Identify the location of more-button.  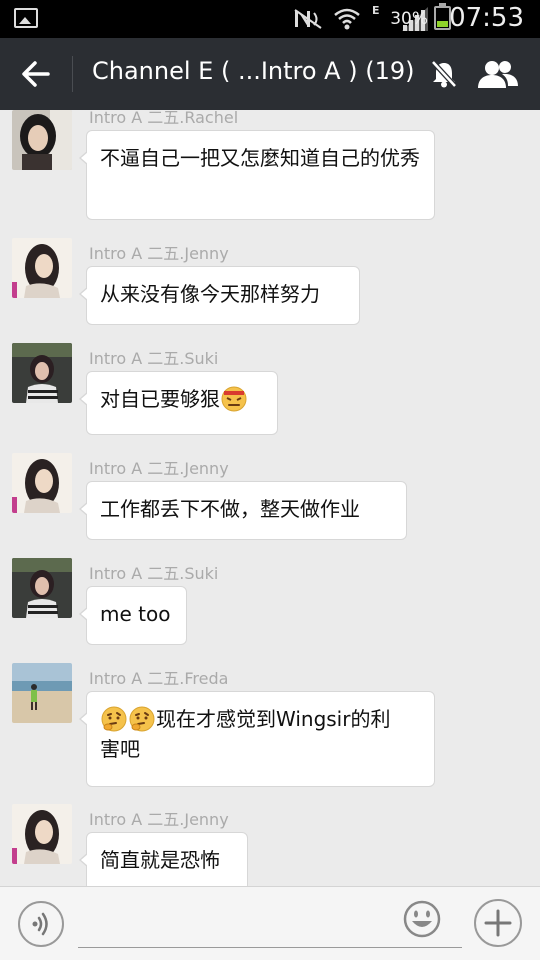
(498, 923).